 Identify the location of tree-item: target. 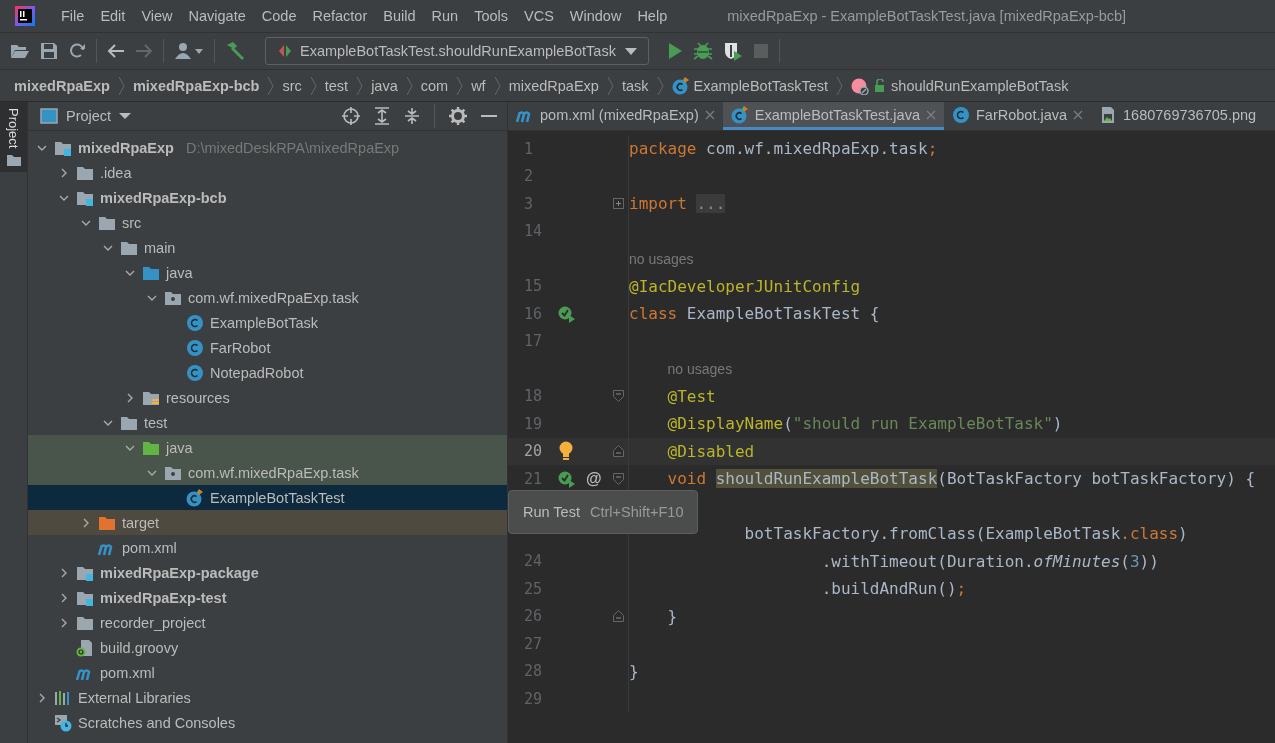
(141, 522).